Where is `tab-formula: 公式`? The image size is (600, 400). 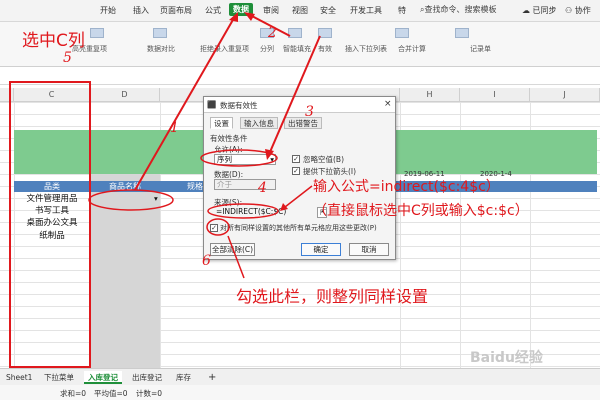
tab-formula: 公式 is located at coordinates (213, 10).